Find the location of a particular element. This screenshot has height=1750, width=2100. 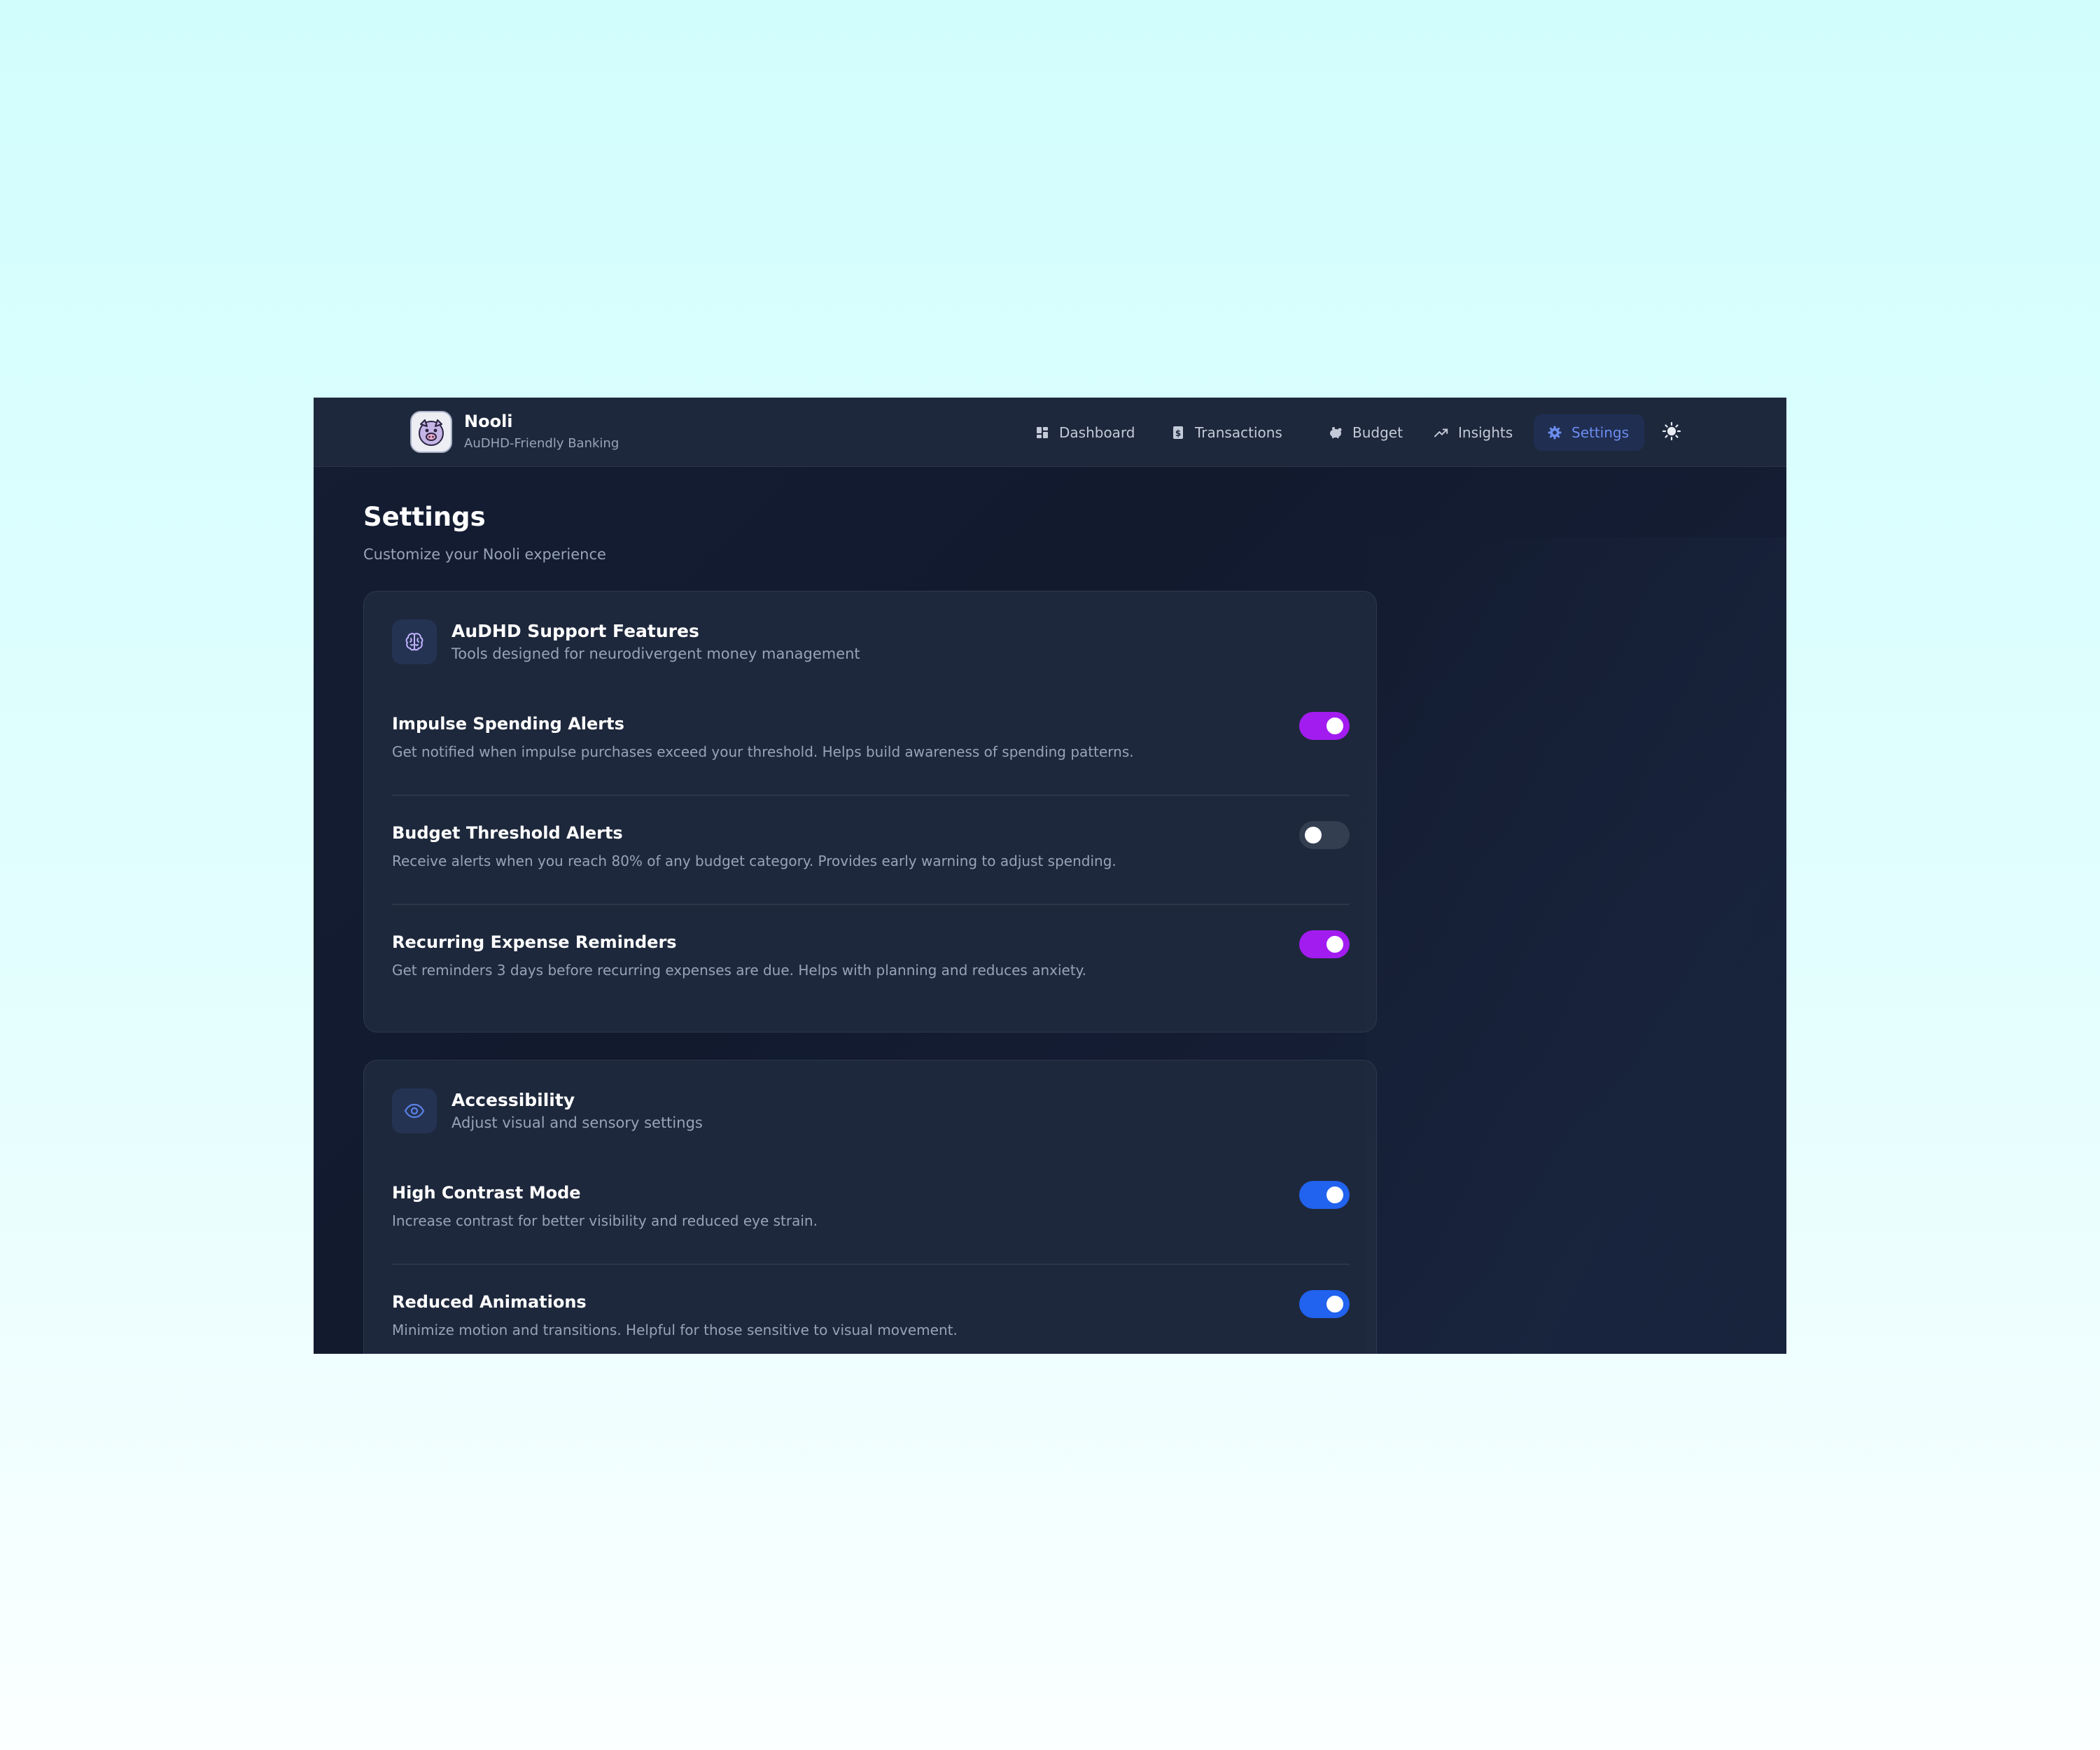

section-title: AuDHD Support Features is located at coordinates (575, 631).